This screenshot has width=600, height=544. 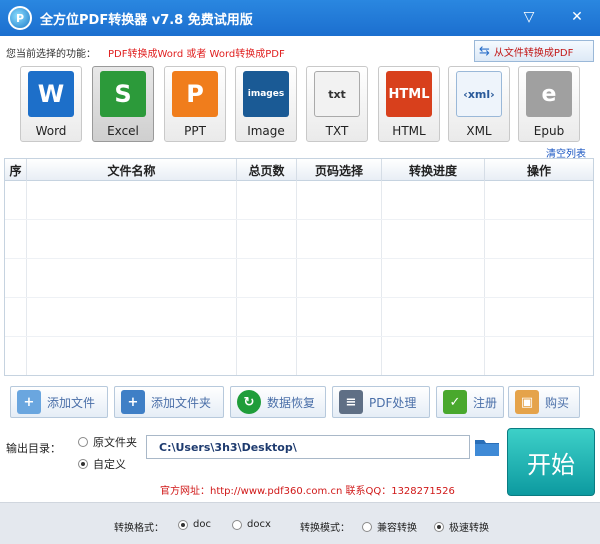 I want to click on output-custom-radio: 自定义, so click(x=102, y=464).